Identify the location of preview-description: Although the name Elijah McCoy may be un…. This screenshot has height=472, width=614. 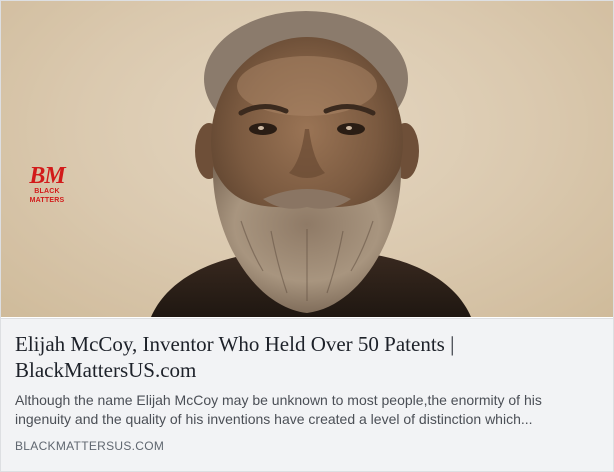
(278, 409).